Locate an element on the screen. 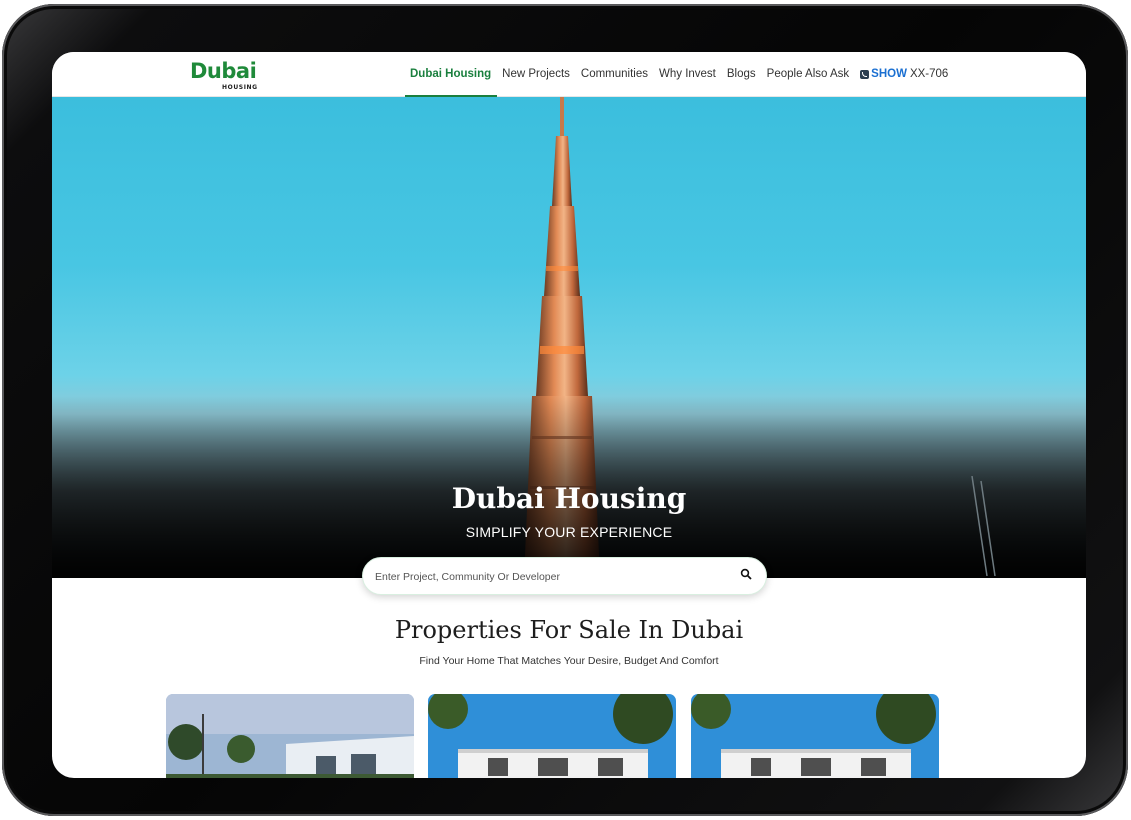 The width and height of the screenshot is (1131, 820). hero-title: Dubai Housing is located at coordinates (569, 498).